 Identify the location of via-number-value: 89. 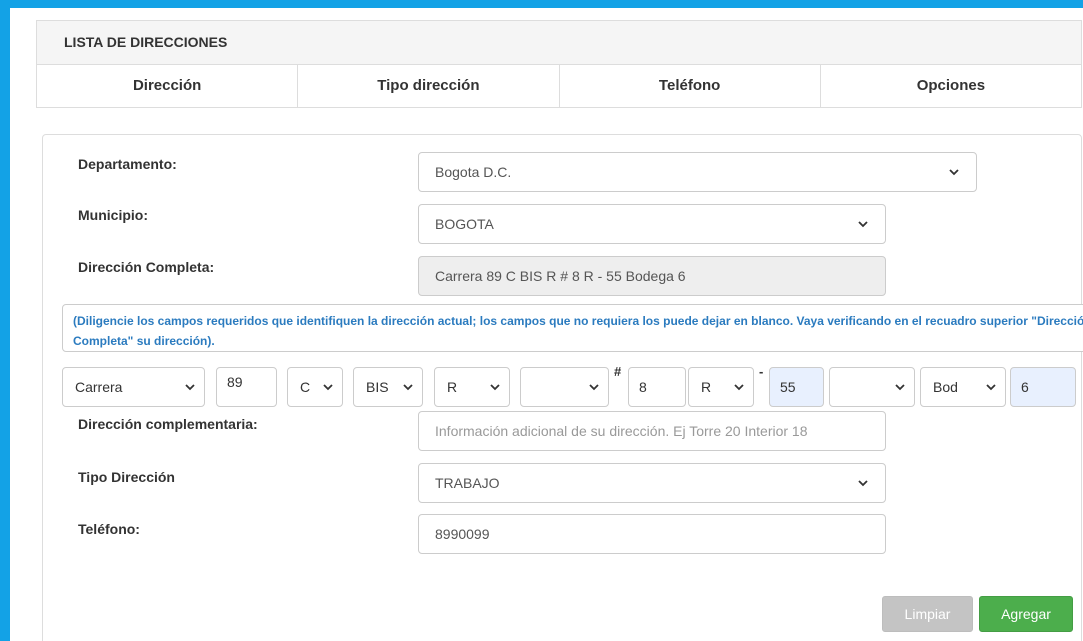
(235, 382).